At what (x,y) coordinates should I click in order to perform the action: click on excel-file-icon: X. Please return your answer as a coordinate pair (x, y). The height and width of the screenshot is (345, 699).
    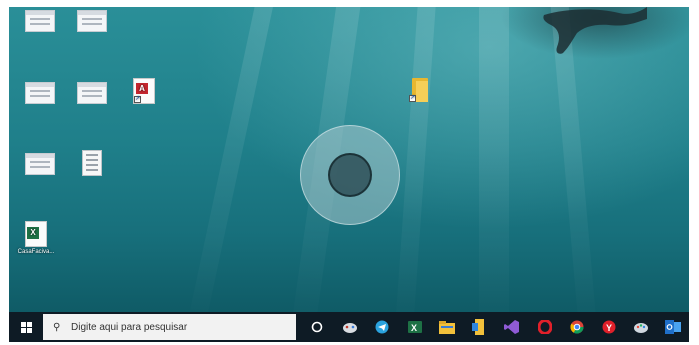
    Looking at the image, I should click on (36, 234).